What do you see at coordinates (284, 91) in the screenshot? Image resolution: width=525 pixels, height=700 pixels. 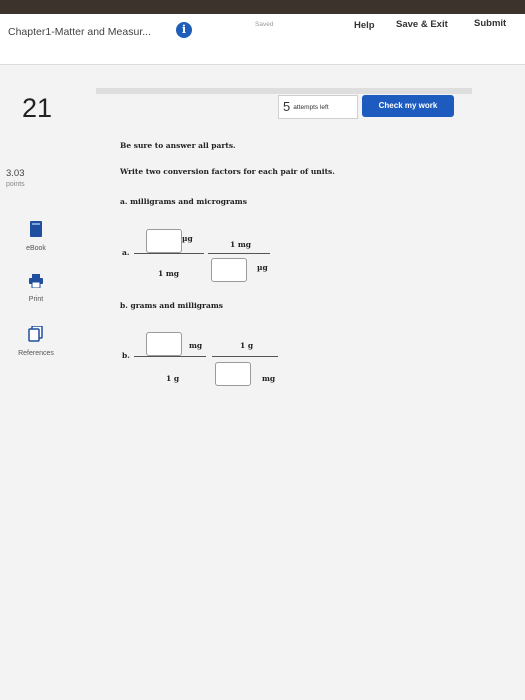 I see `question-top-bar` at bounding box center [284, 91].